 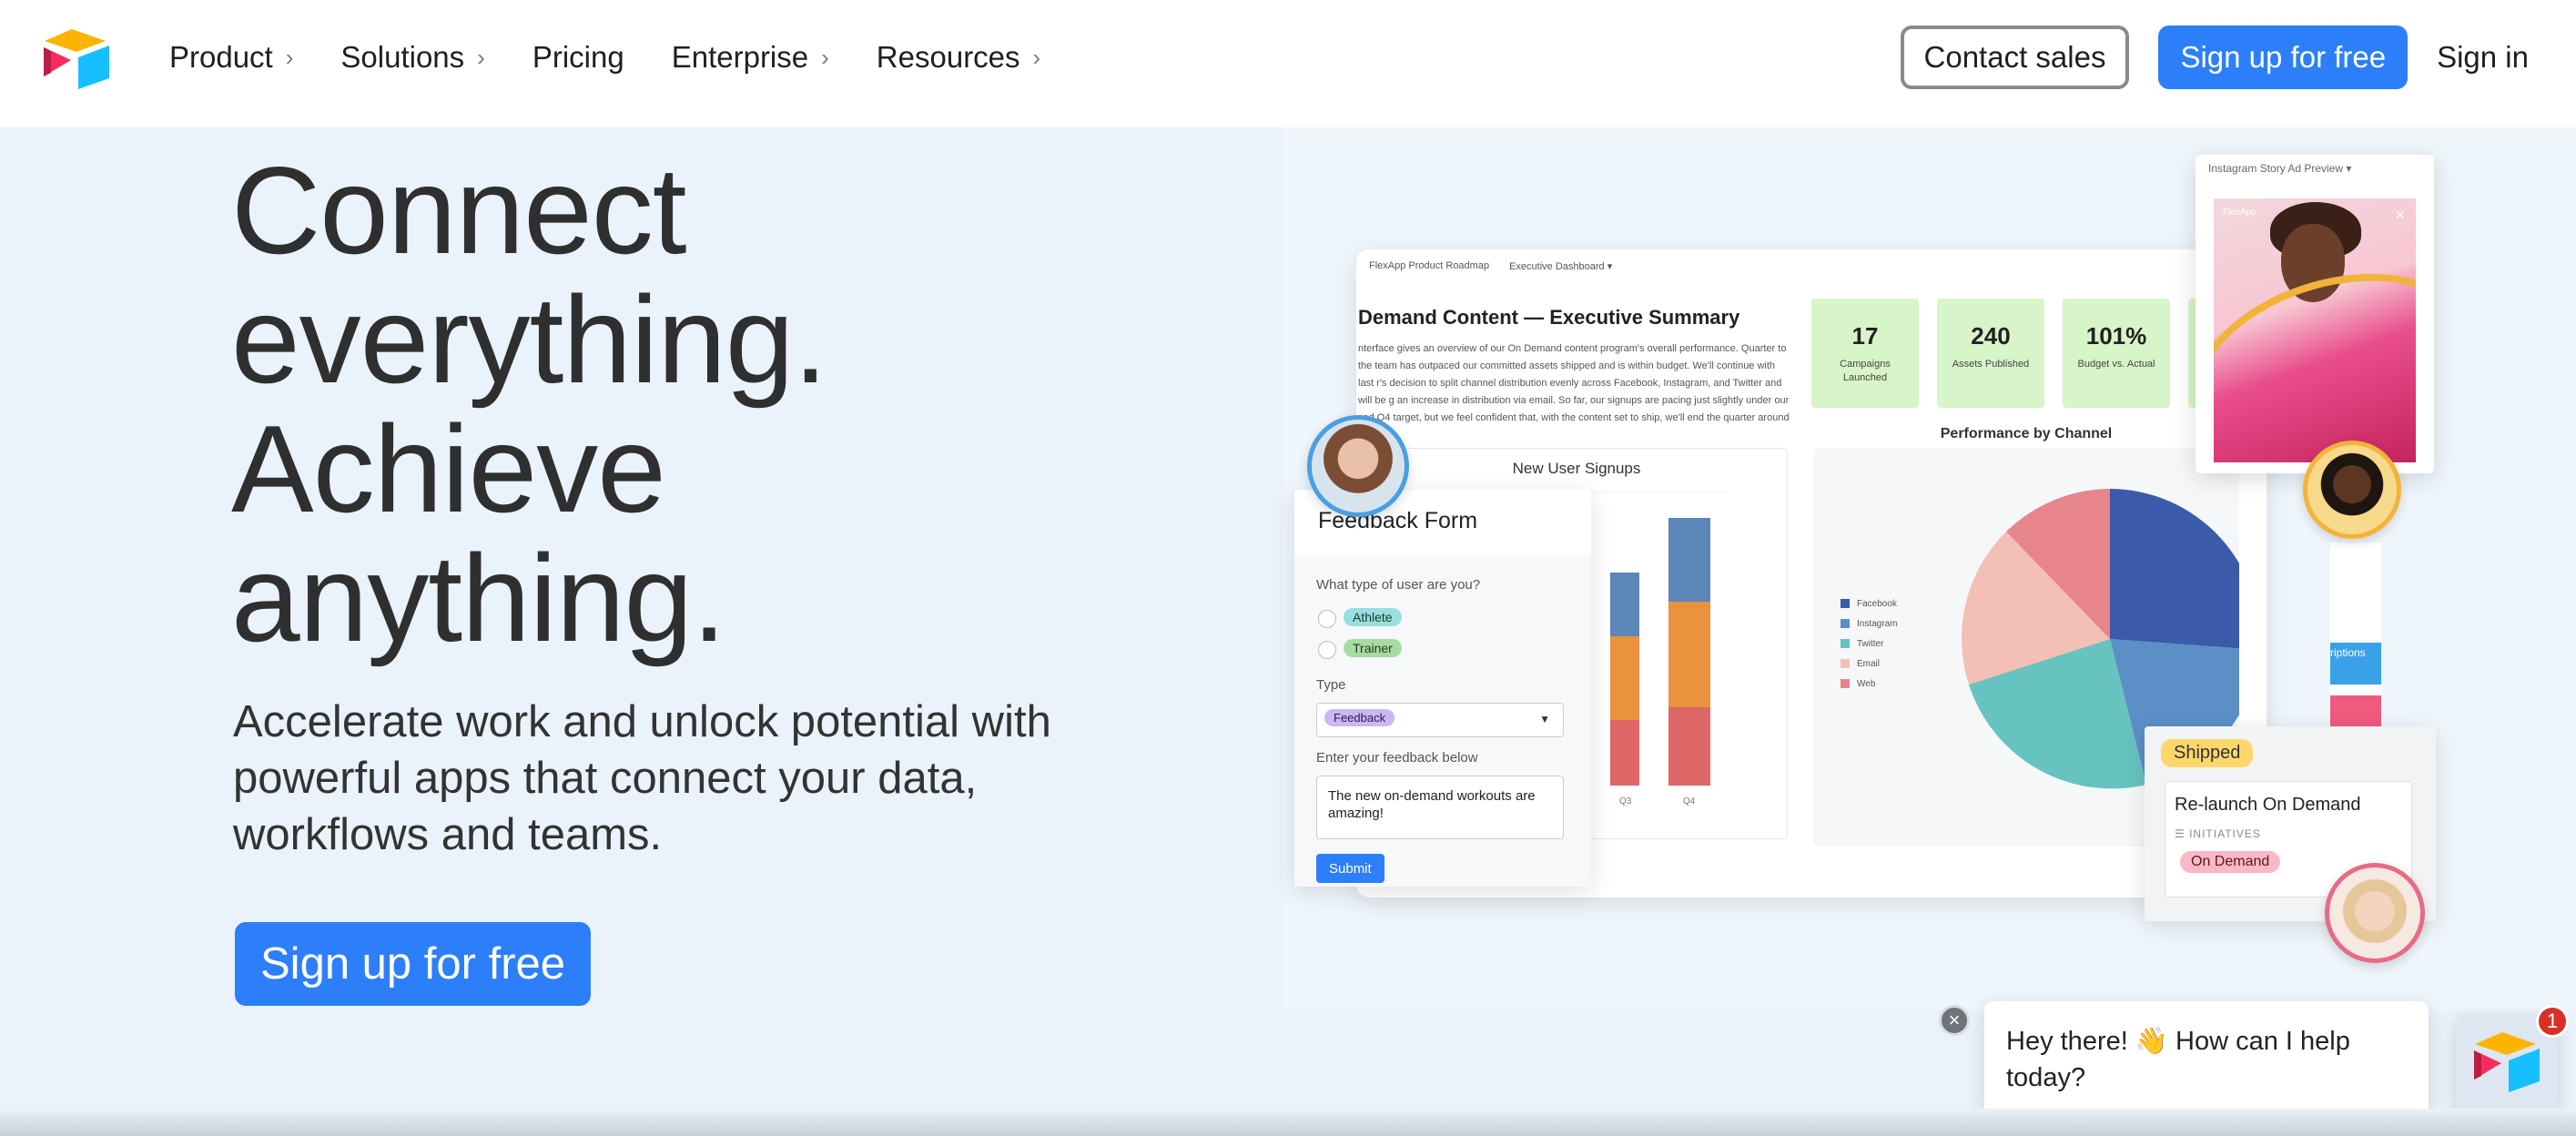 I want to click on record-field-label: ☰ INITIATIVES, so click(x=2218, y=834).